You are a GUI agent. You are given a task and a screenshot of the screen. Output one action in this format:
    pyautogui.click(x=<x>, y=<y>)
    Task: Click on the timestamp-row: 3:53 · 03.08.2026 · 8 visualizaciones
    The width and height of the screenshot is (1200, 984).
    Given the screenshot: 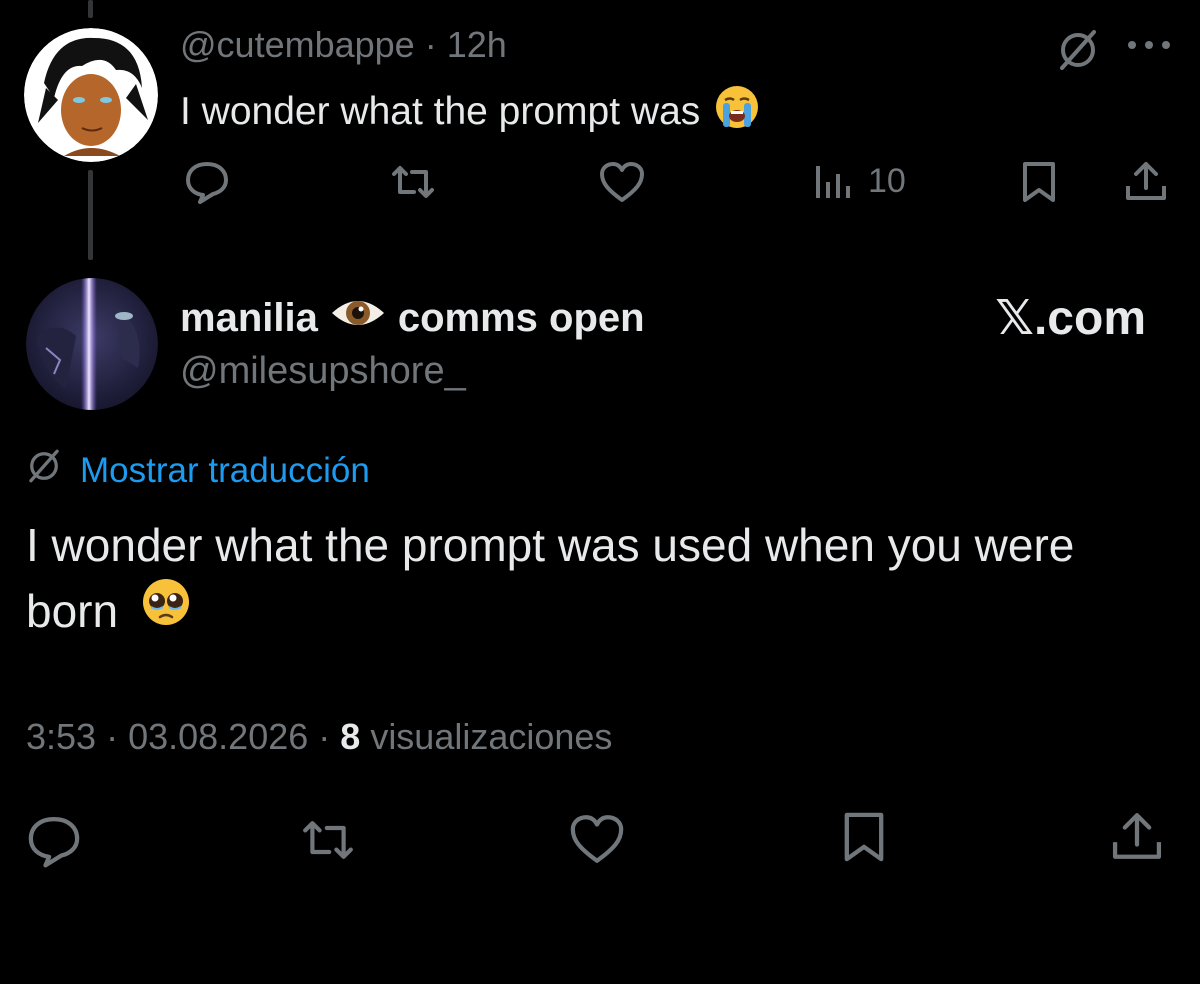 What is the action you would take?
    pyautogui.click(x=319, y=737)
    